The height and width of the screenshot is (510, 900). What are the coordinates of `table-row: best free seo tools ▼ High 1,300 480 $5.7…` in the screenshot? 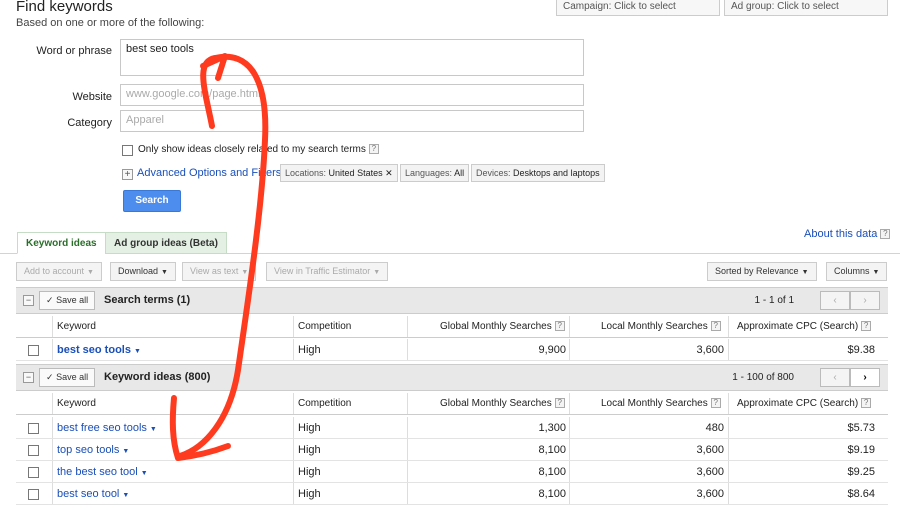 It's located at (452, 428).